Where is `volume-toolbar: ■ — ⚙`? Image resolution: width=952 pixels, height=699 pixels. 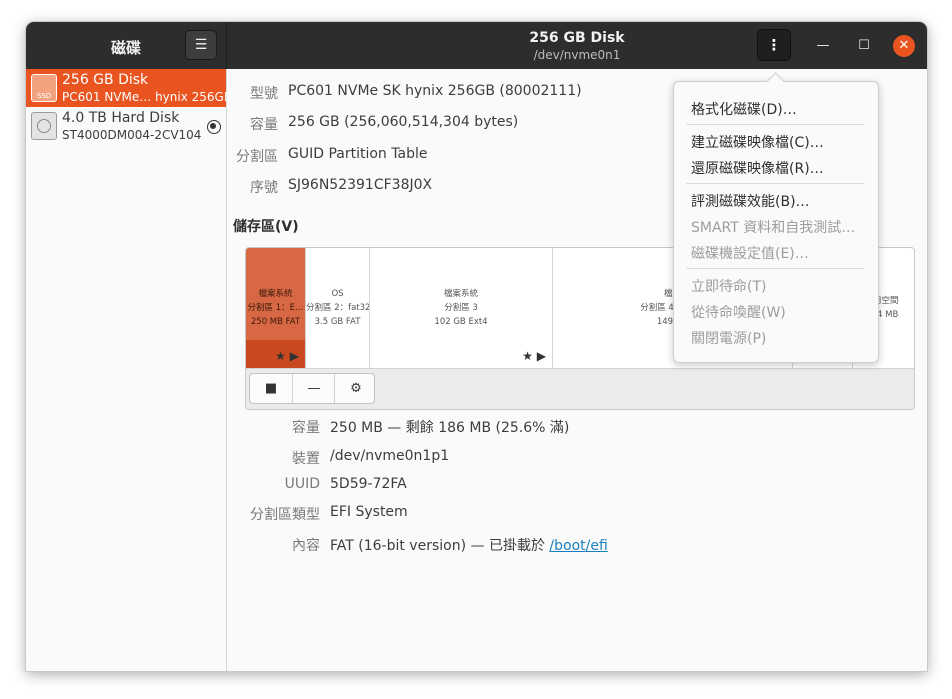 volume-toolbar: ■ — ⚙ is located at coordinates (580, 388).